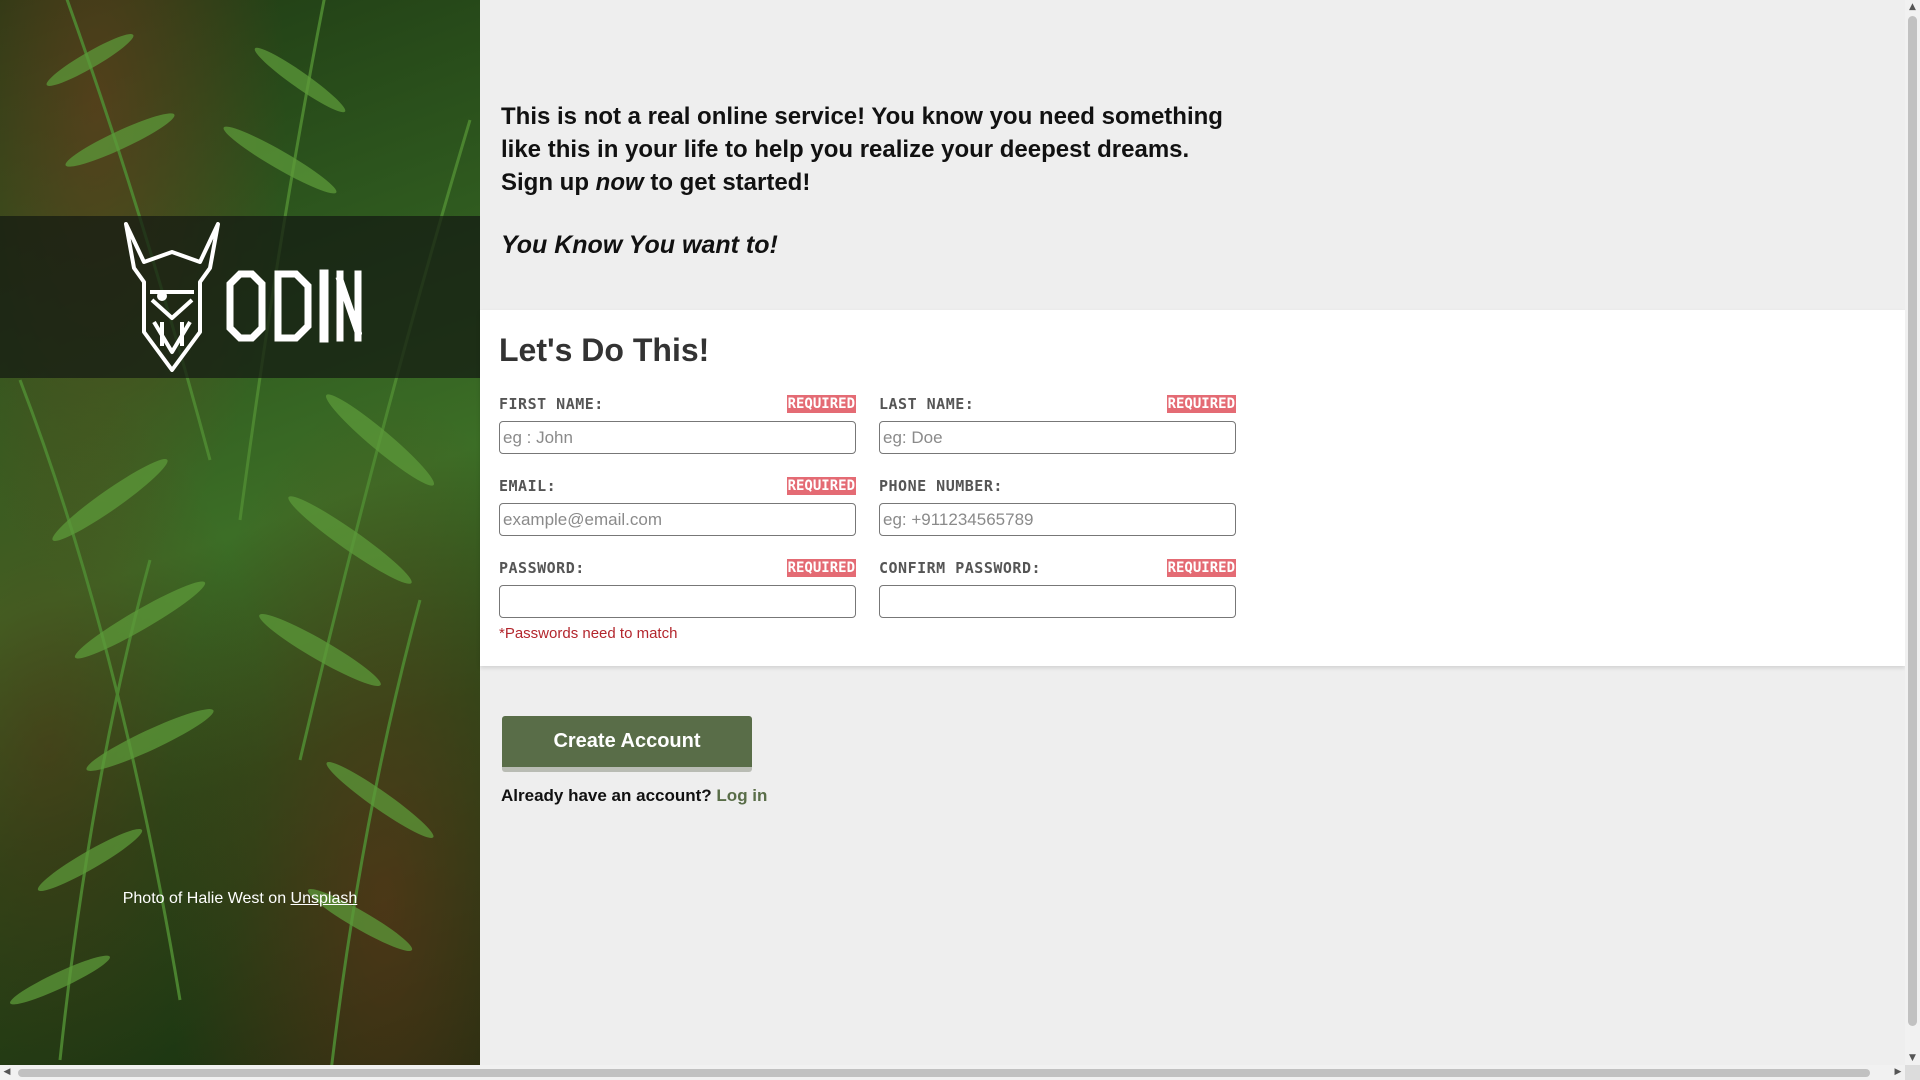  What do you see at coordinates (627, 744) in the screenshot?
I see `create-account-button: Create Account` at bounding box center [627, 744].